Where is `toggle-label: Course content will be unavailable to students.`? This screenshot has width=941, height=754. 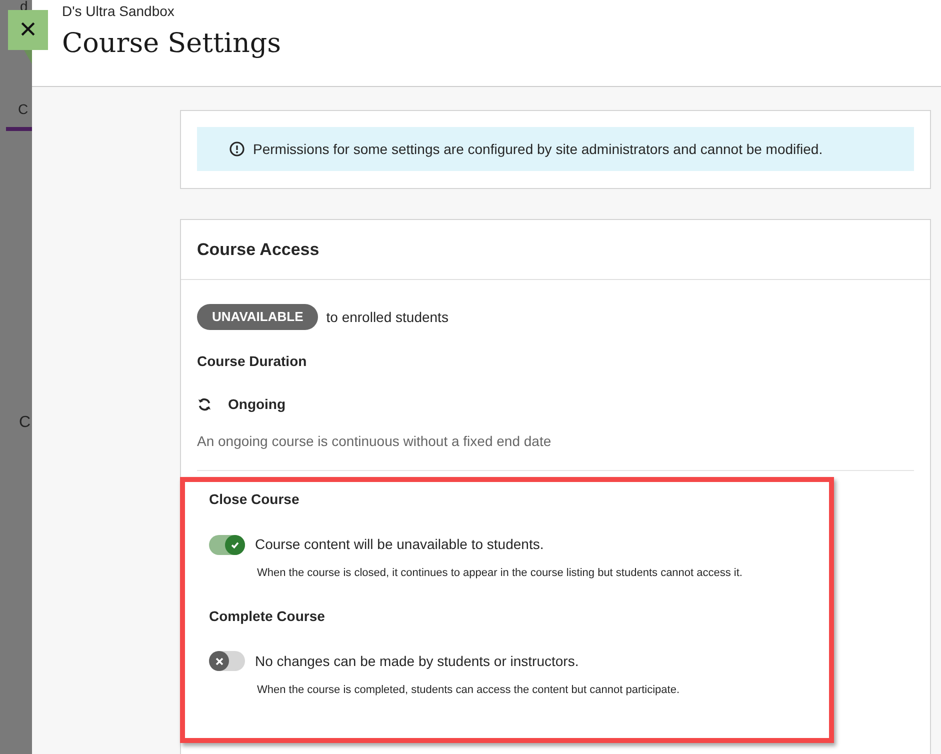
toggle-label: Course content will be unavailable to students. is located at coordinates (399, 544).